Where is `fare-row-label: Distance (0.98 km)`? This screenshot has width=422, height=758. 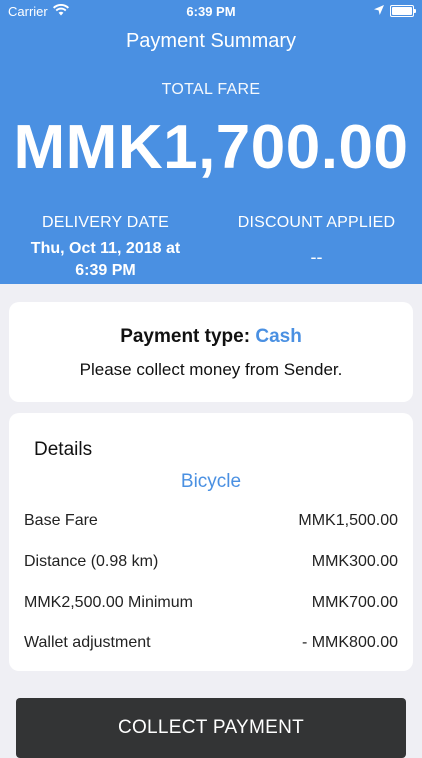 fare-row-label: Distance (0.98 km) is located at coordinates (91, 561).